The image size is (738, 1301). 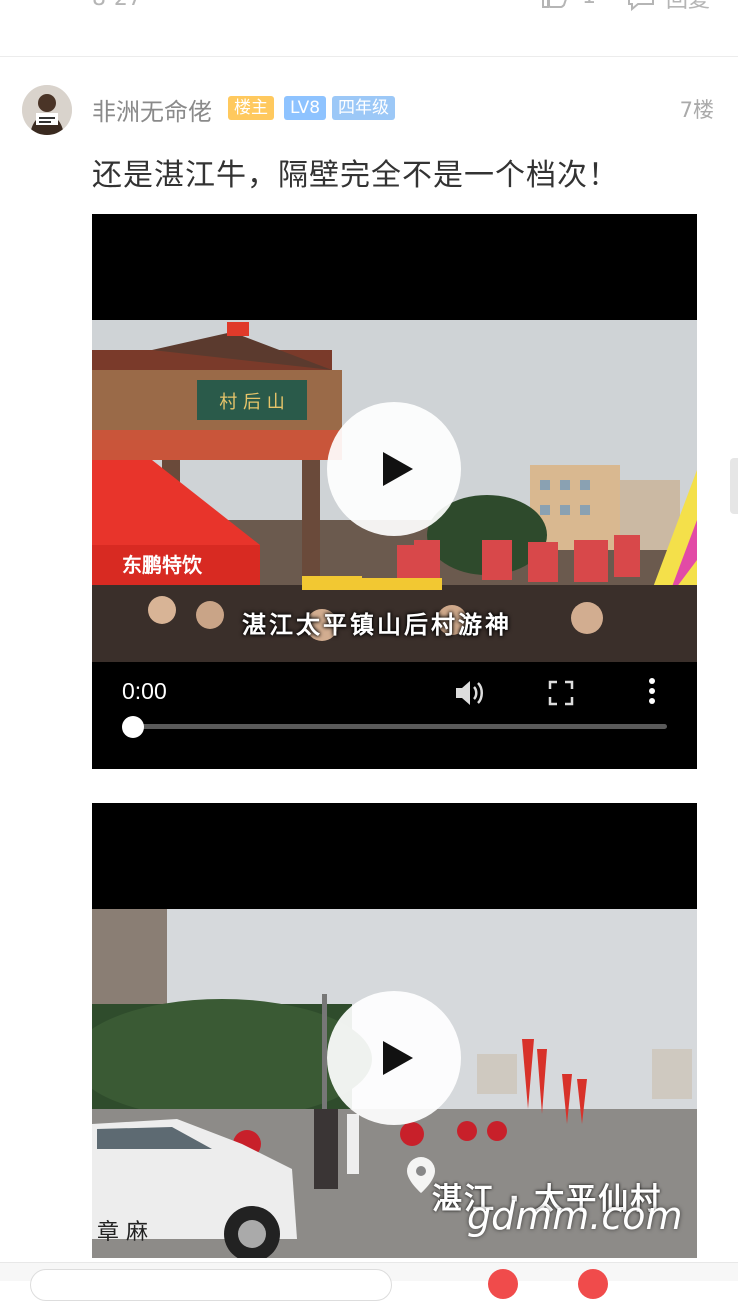 I want to click on avatar, so click(x=47, y=110).